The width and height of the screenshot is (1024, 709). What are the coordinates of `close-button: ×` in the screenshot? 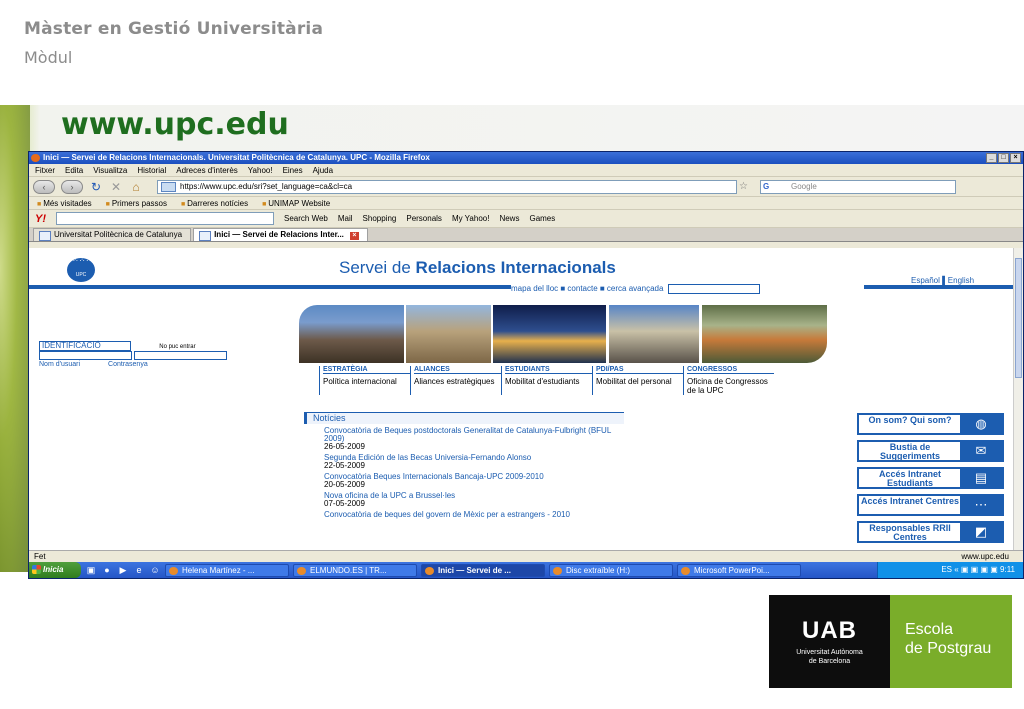 It's located at (1015, 158).